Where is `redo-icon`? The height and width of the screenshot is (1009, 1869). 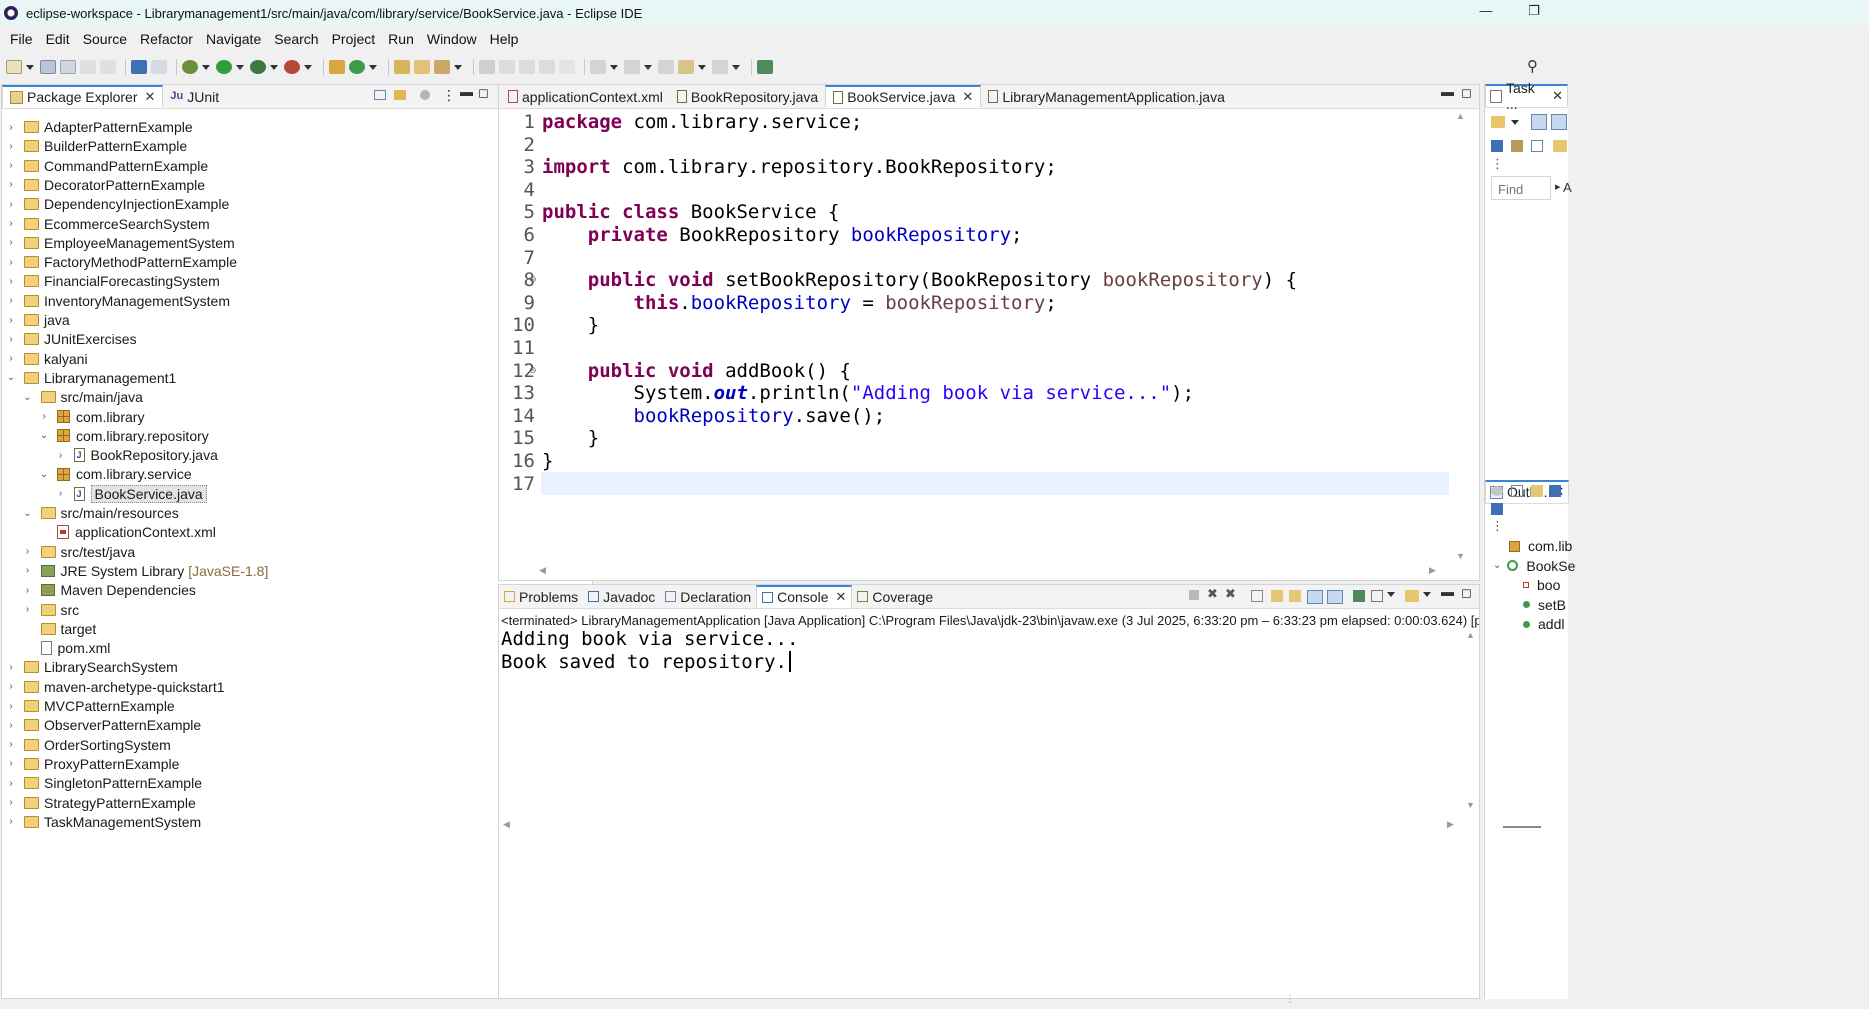 redo-icon is located at coordinates (108, 67).